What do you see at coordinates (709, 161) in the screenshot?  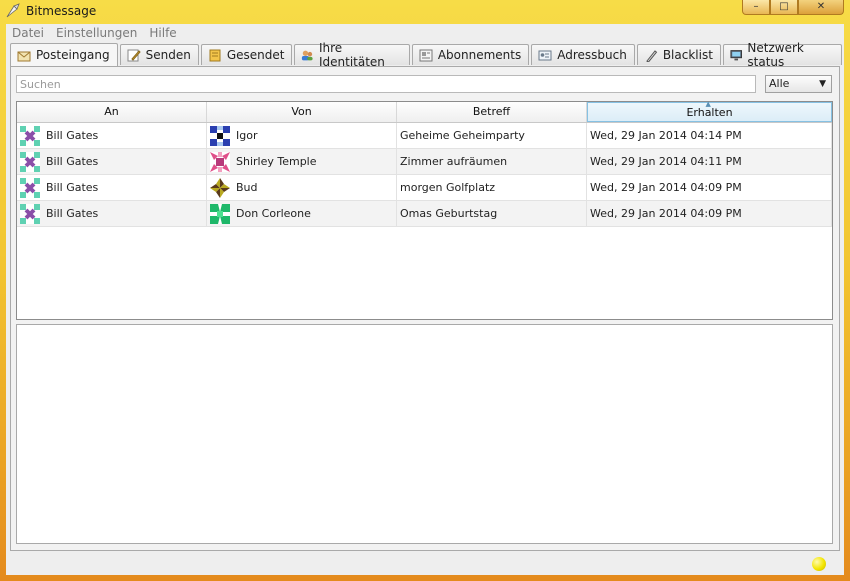 I see `cell-received: Wed, 29 Jan 2014 04:11 PM` at bounding box center [709, 161].